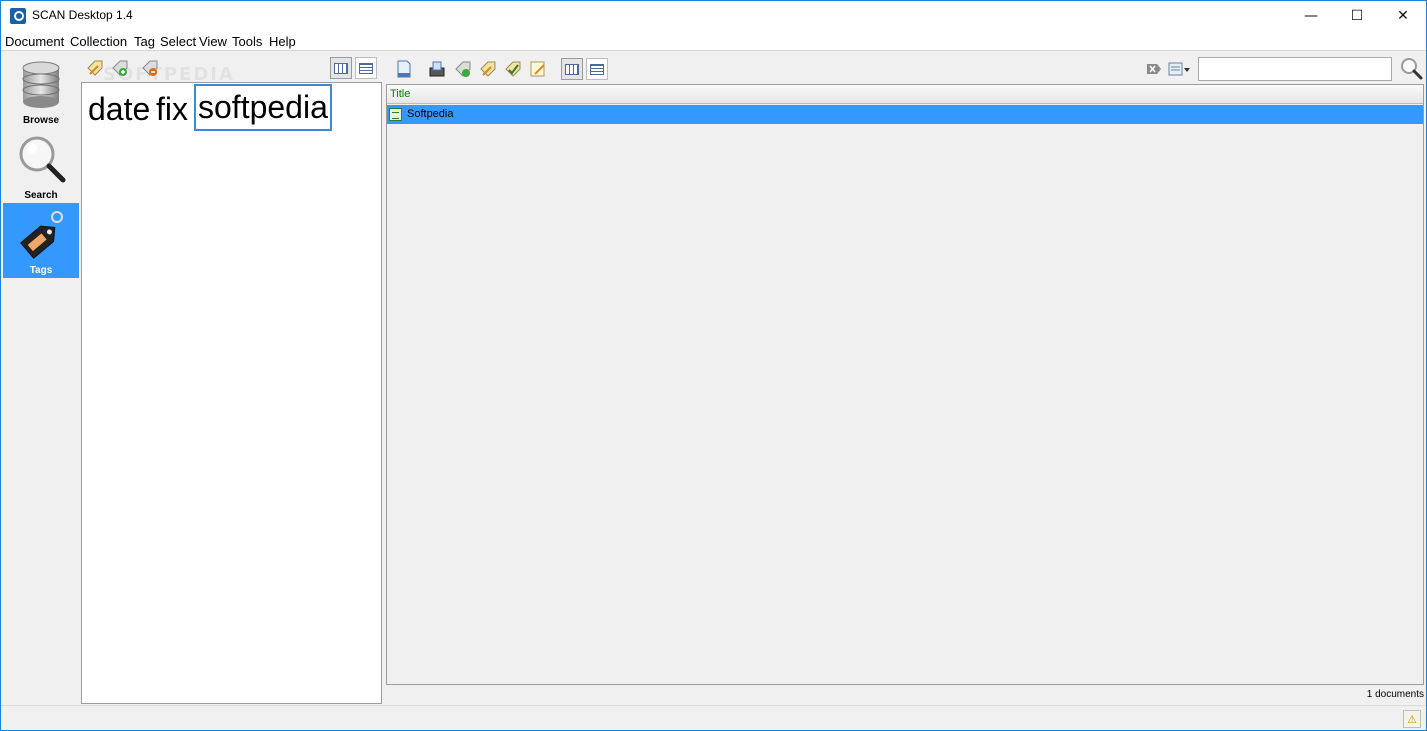  Describe the element at coordinates (713, 16) in the screenshot. I see `title-bar: SCAN Desktop 1.4 — ☐ ✕` at that location.